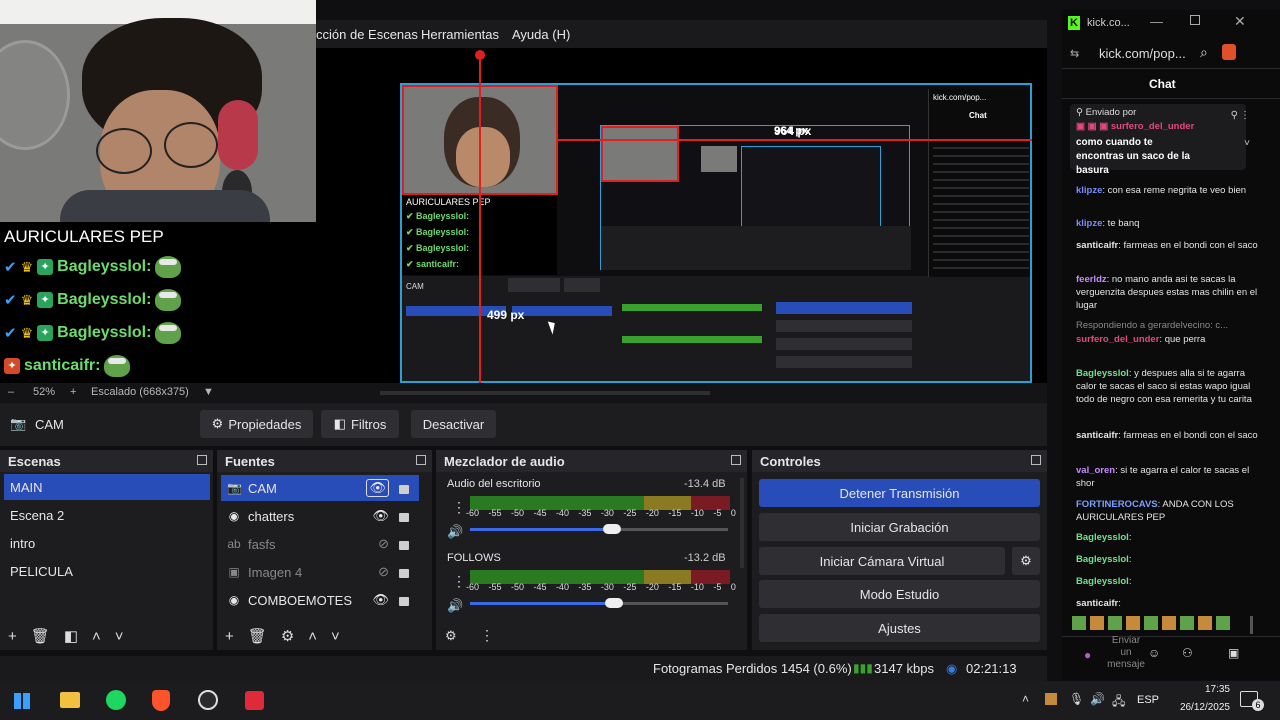 This screenshot has height=720, width=1280. Describe the element at coordinates (256, 424) in the screenshot. I see `properties-button: ⚙ Propiedades` at that location.